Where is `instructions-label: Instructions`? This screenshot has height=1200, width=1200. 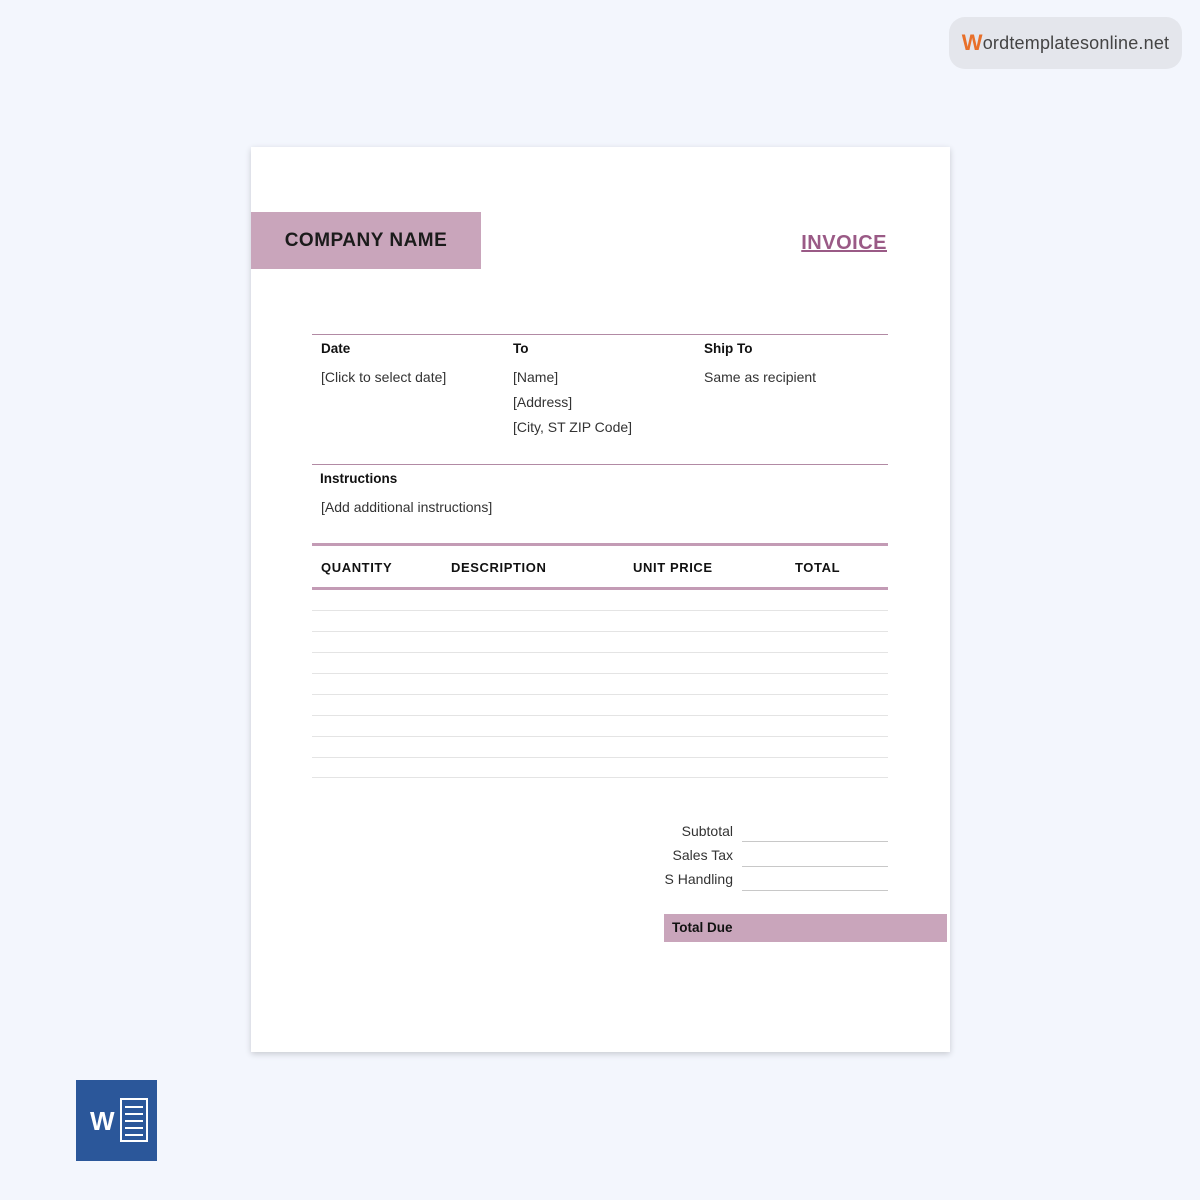
instructions-label: Instructions is located at coordinates (359, 478).